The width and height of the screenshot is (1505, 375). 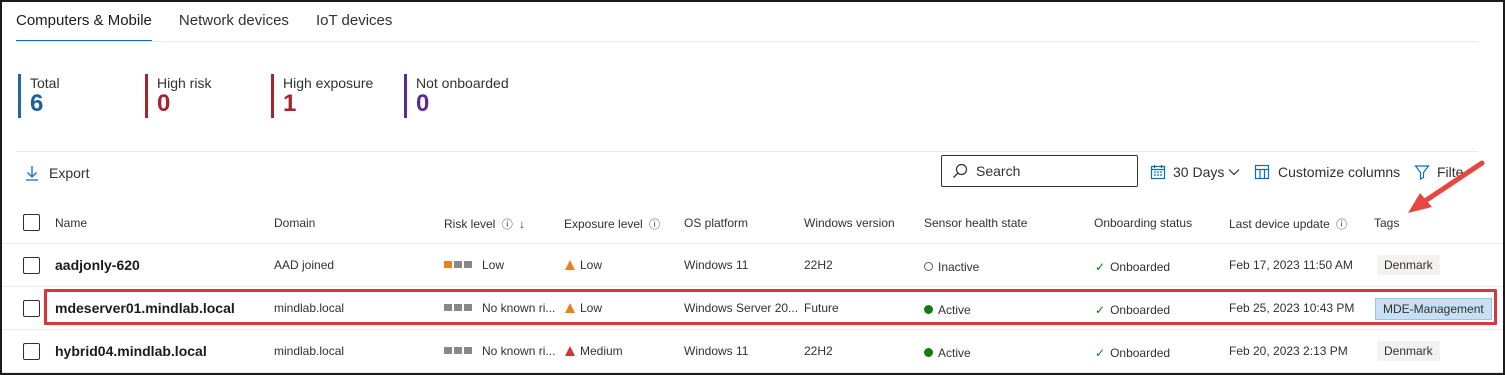 What do you see at coordinates (328, 83) in the screenshot?
I see `stat-high-exposure-label: High exposure` at bounding box center [328, 83].